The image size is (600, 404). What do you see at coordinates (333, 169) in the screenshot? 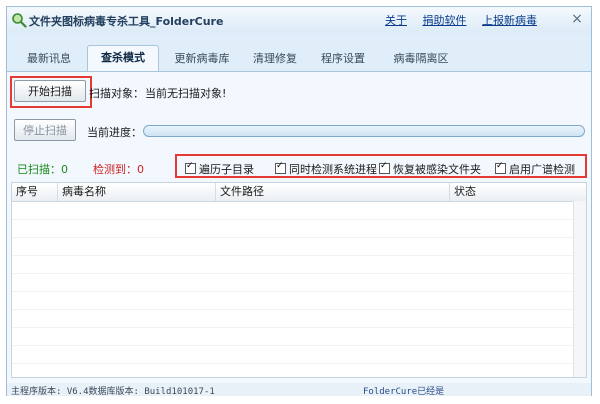
I see `option-label: 同时检测系统进程` at bounding box center [333, 169].